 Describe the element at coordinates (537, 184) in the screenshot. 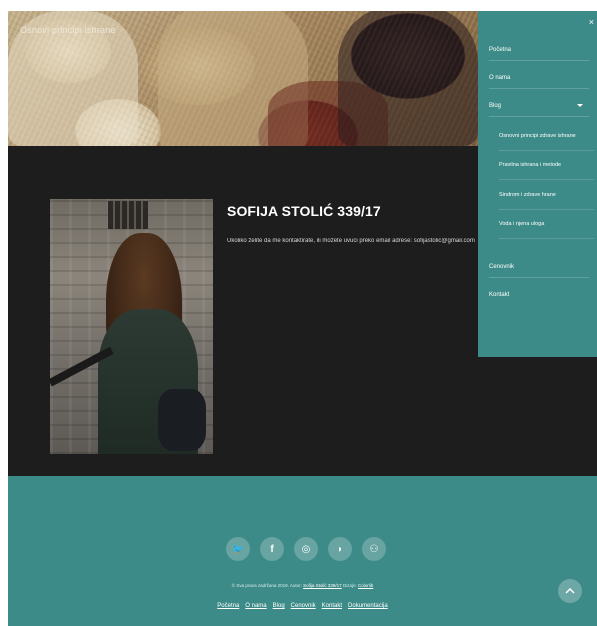

I see `side-navigation: ×` at that location.